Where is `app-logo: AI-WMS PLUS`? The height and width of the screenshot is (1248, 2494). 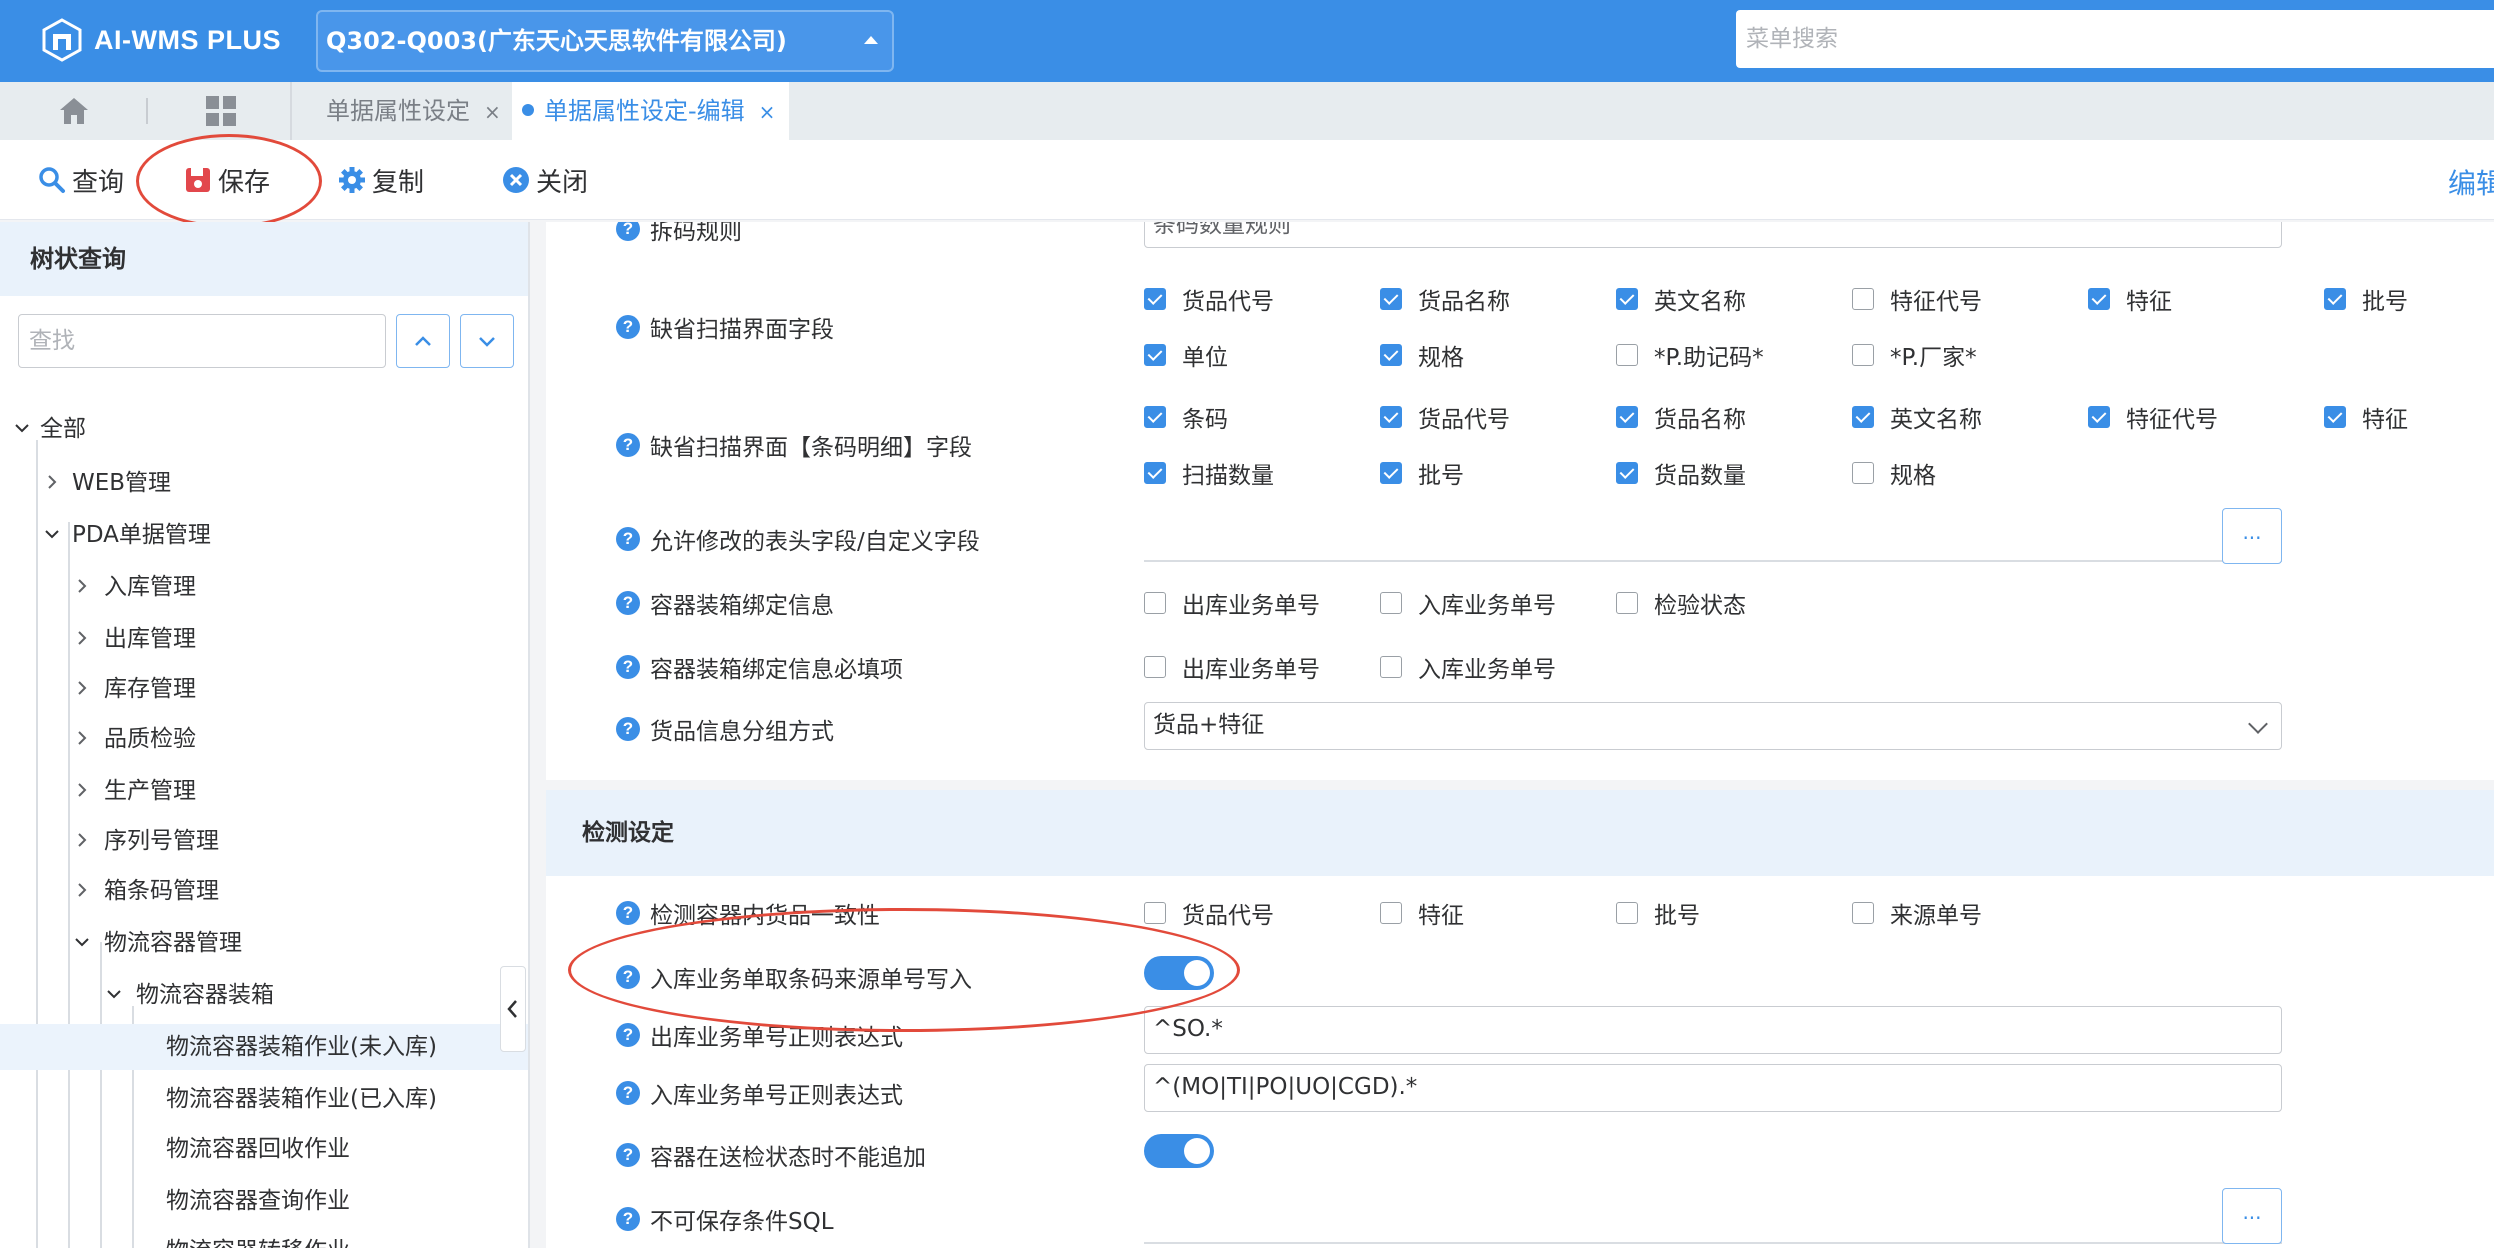
app-logo: AI-WMS PLUS is located at coordinates (160, 40).